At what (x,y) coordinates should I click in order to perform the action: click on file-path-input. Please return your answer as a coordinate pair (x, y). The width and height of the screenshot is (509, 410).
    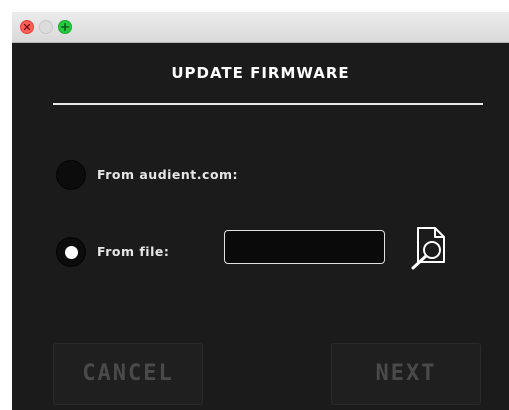
    Looking at the image, I should click on (304, 247).